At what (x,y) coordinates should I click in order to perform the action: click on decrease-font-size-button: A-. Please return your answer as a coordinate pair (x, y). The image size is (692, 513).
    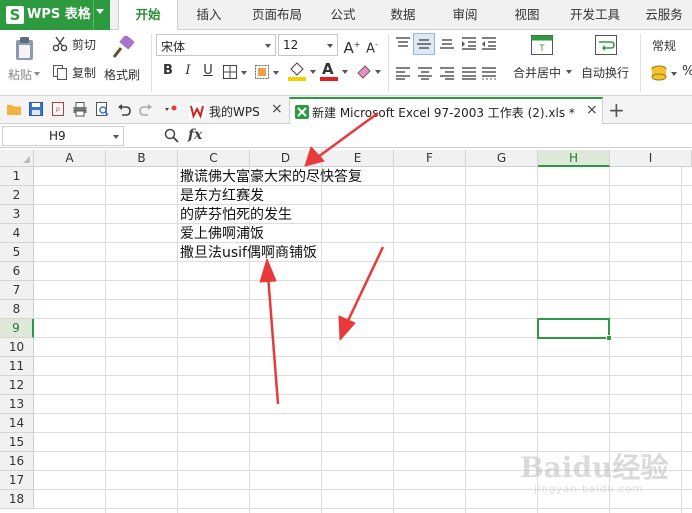
    Looking at the image, I should click on (372, 45).